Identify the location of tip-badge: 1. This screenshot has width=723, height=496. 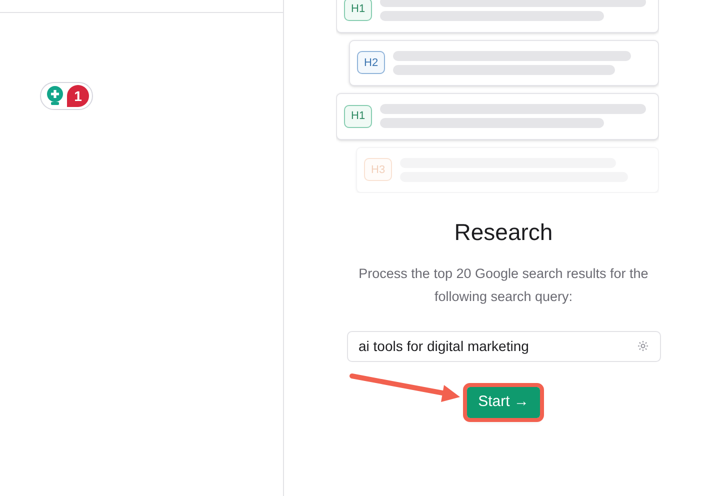
(66, 96).